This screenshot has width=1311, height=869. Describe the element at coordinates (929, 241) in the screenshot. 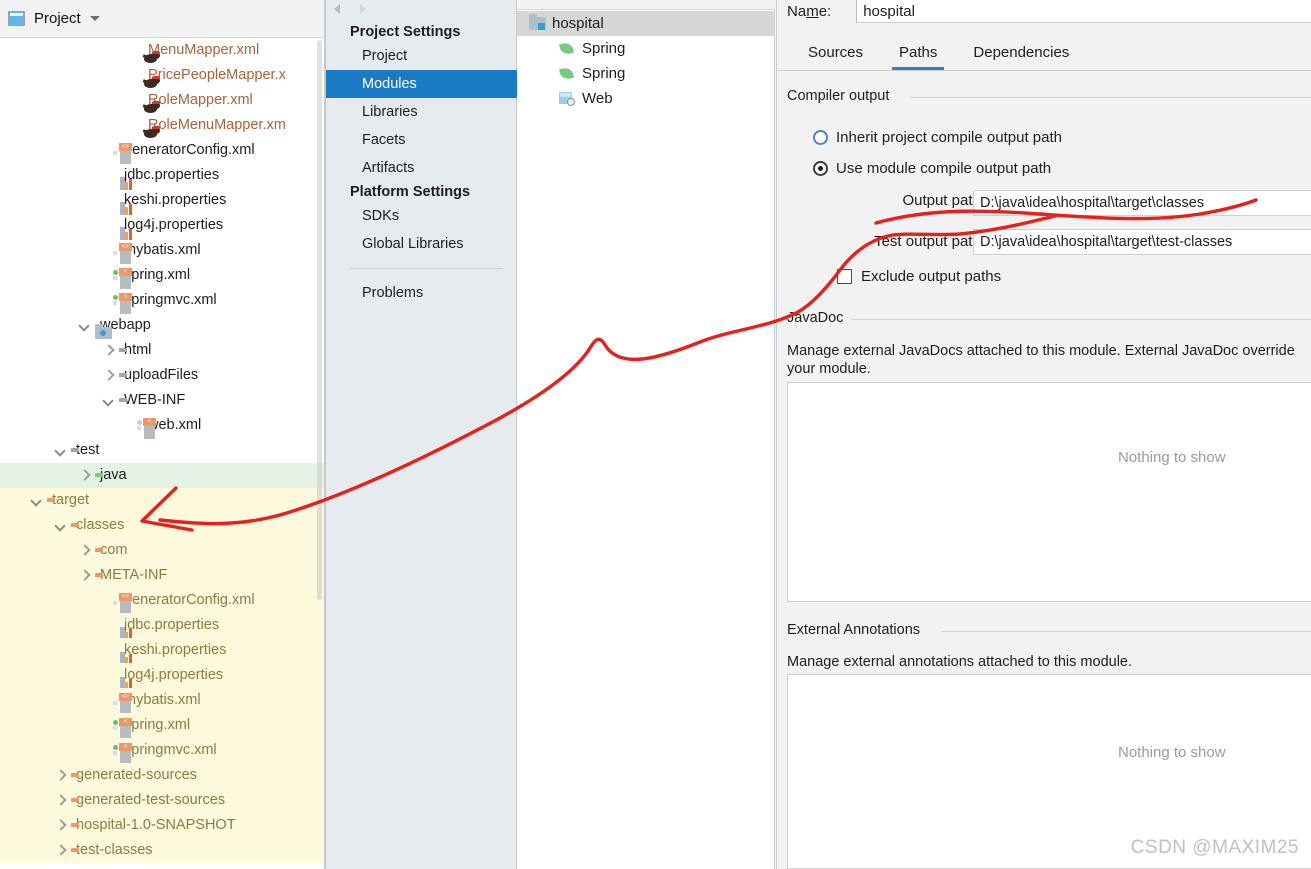

I see `test-output-path-label: Test output path:` at that location.